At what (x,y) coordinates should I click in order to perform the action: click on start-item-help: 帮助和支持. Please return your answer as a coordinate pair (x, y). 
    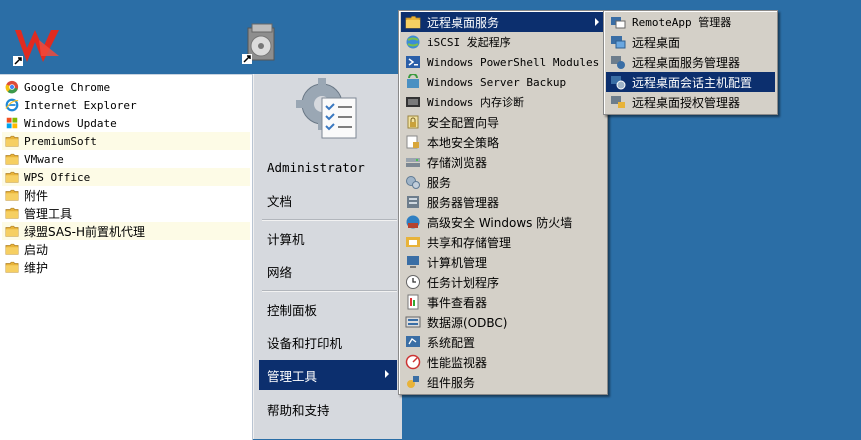
    Looking at the image, I should click on (328, 409).